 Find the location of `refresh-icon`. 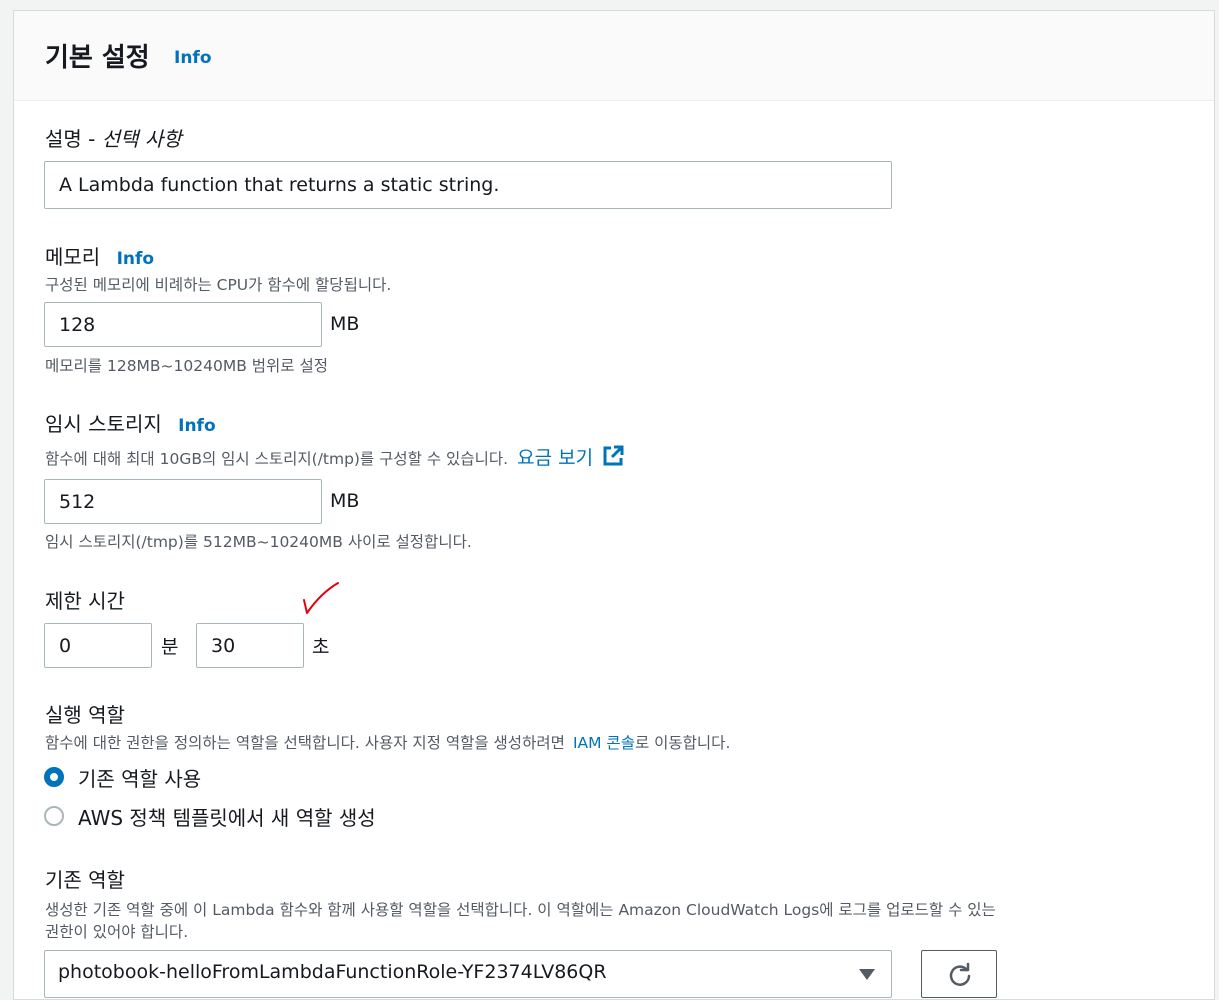

refresh-icon is located at coordinates (960, 974).